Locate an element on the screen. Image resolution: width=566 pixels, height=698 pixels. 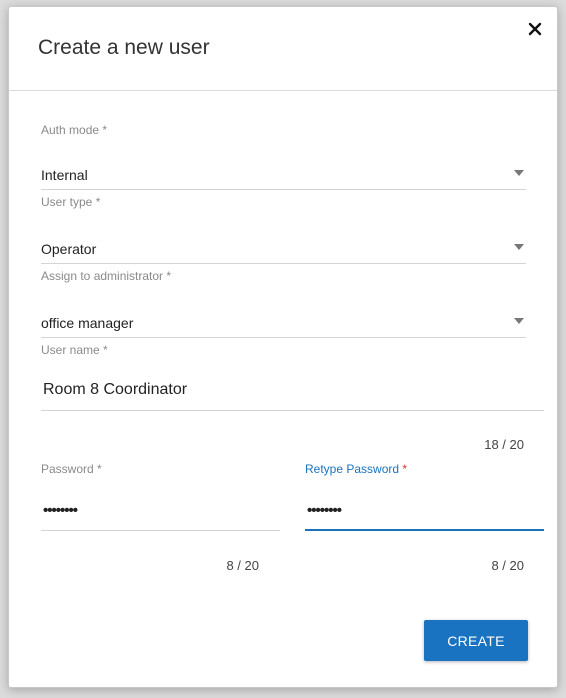
close-button is located at coordinates (535, 29).